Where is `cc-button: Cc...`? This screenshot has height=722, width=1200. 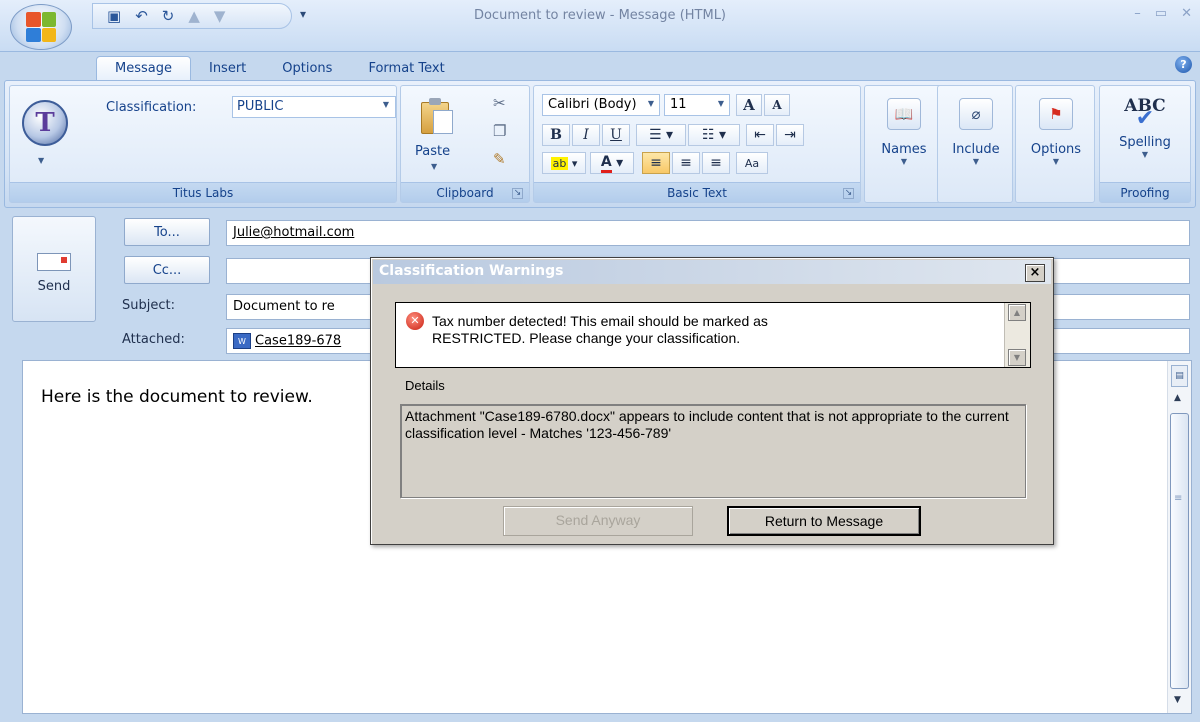 cc-button: Cc... is located at coordinates (167, 270).